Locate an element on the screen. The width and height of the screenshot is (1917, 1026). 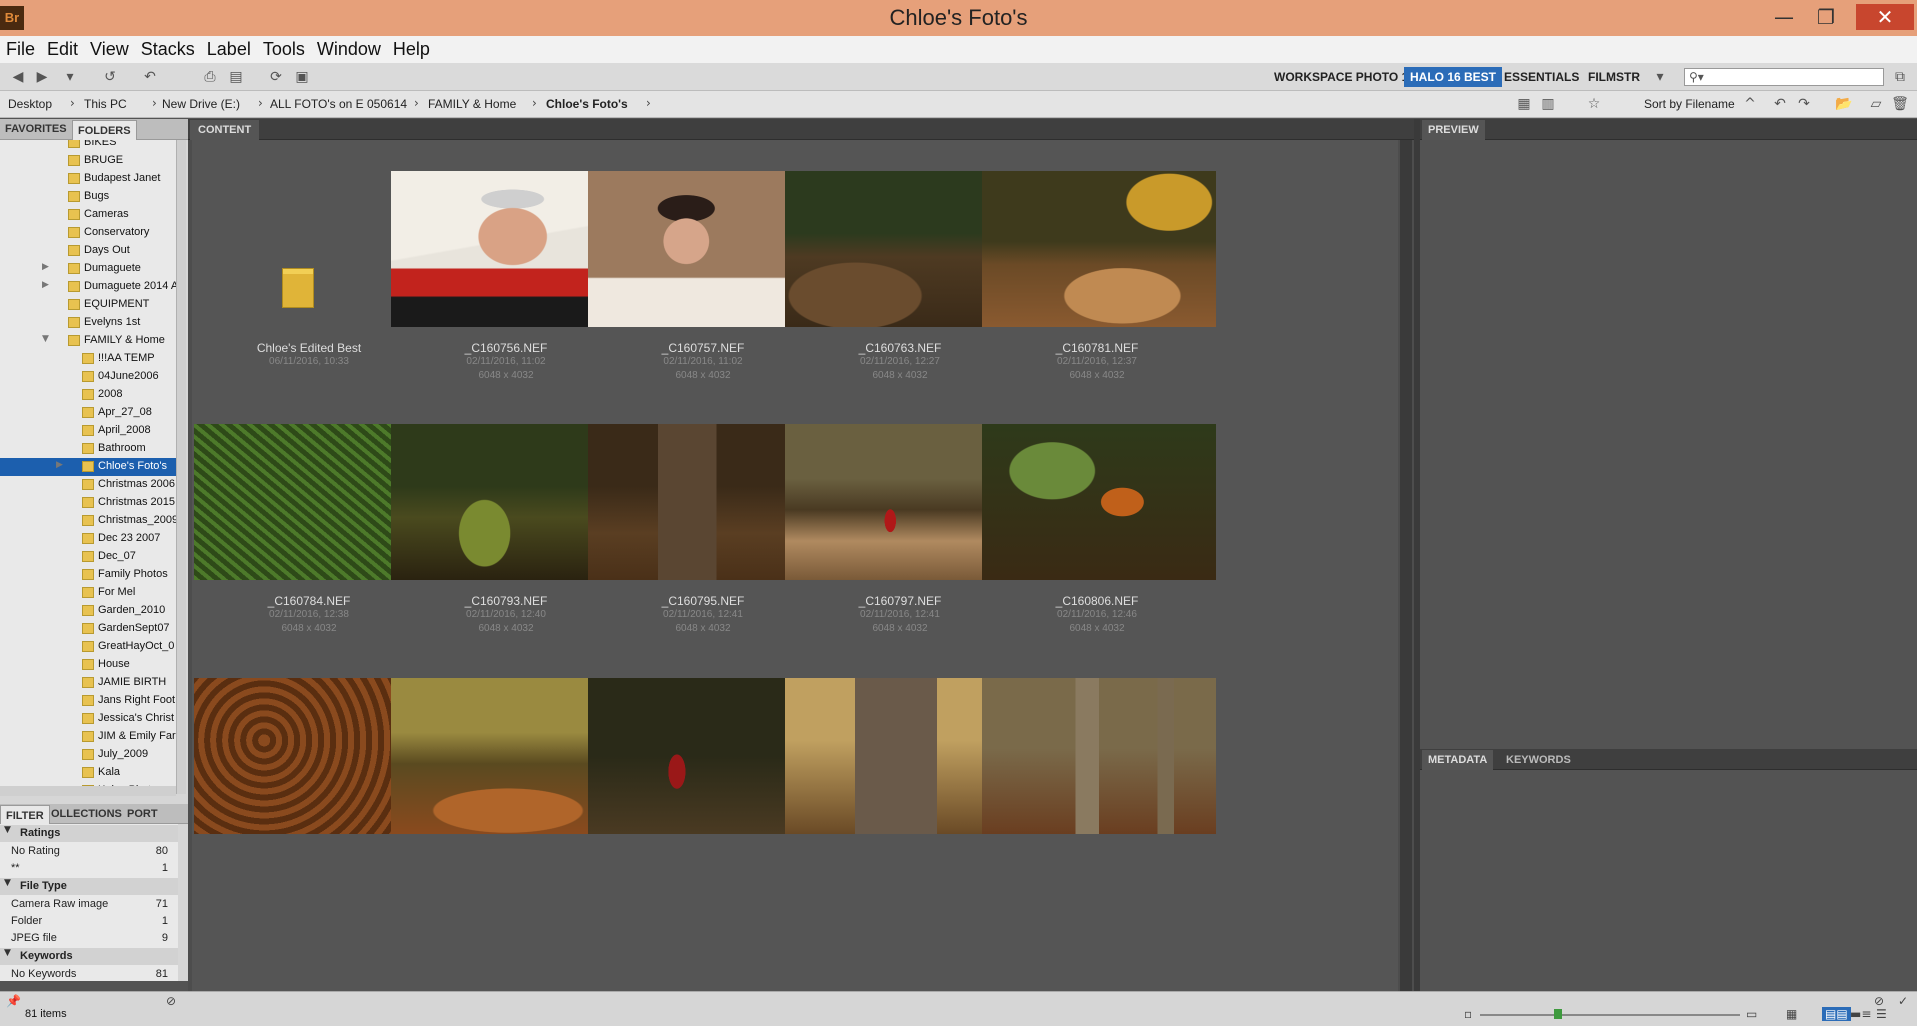
sort-by-dropdown: Sort by Filename is located at coordinates (1689, 104).